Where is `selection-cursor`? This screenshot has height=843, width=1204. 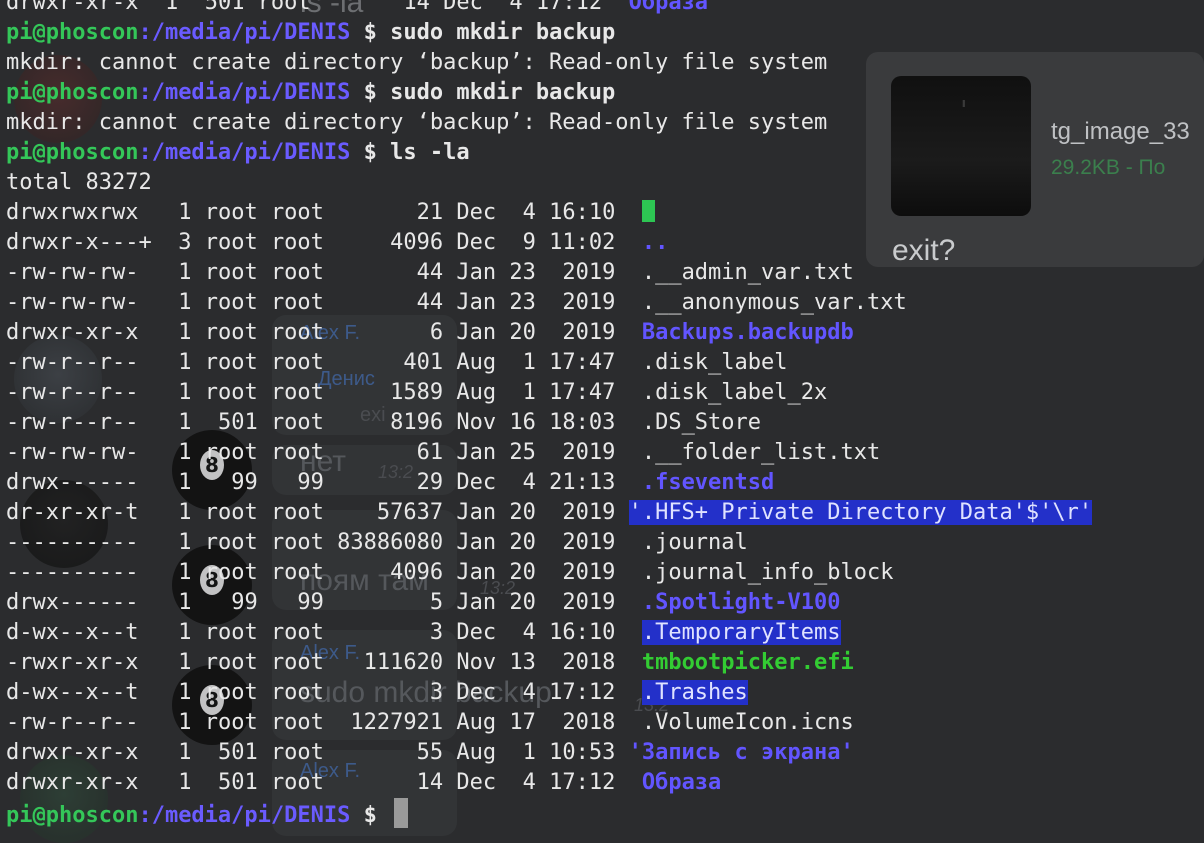 selection-cursor is located at coordinates (648, 211).